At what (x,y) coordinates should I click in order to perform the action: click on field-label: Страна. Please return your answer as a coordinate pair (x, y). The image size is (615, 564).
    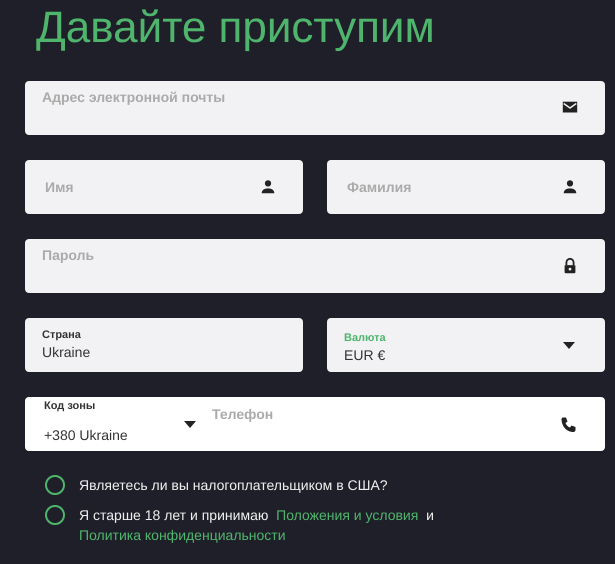
    Looking at the image, I should click on (62, 335).